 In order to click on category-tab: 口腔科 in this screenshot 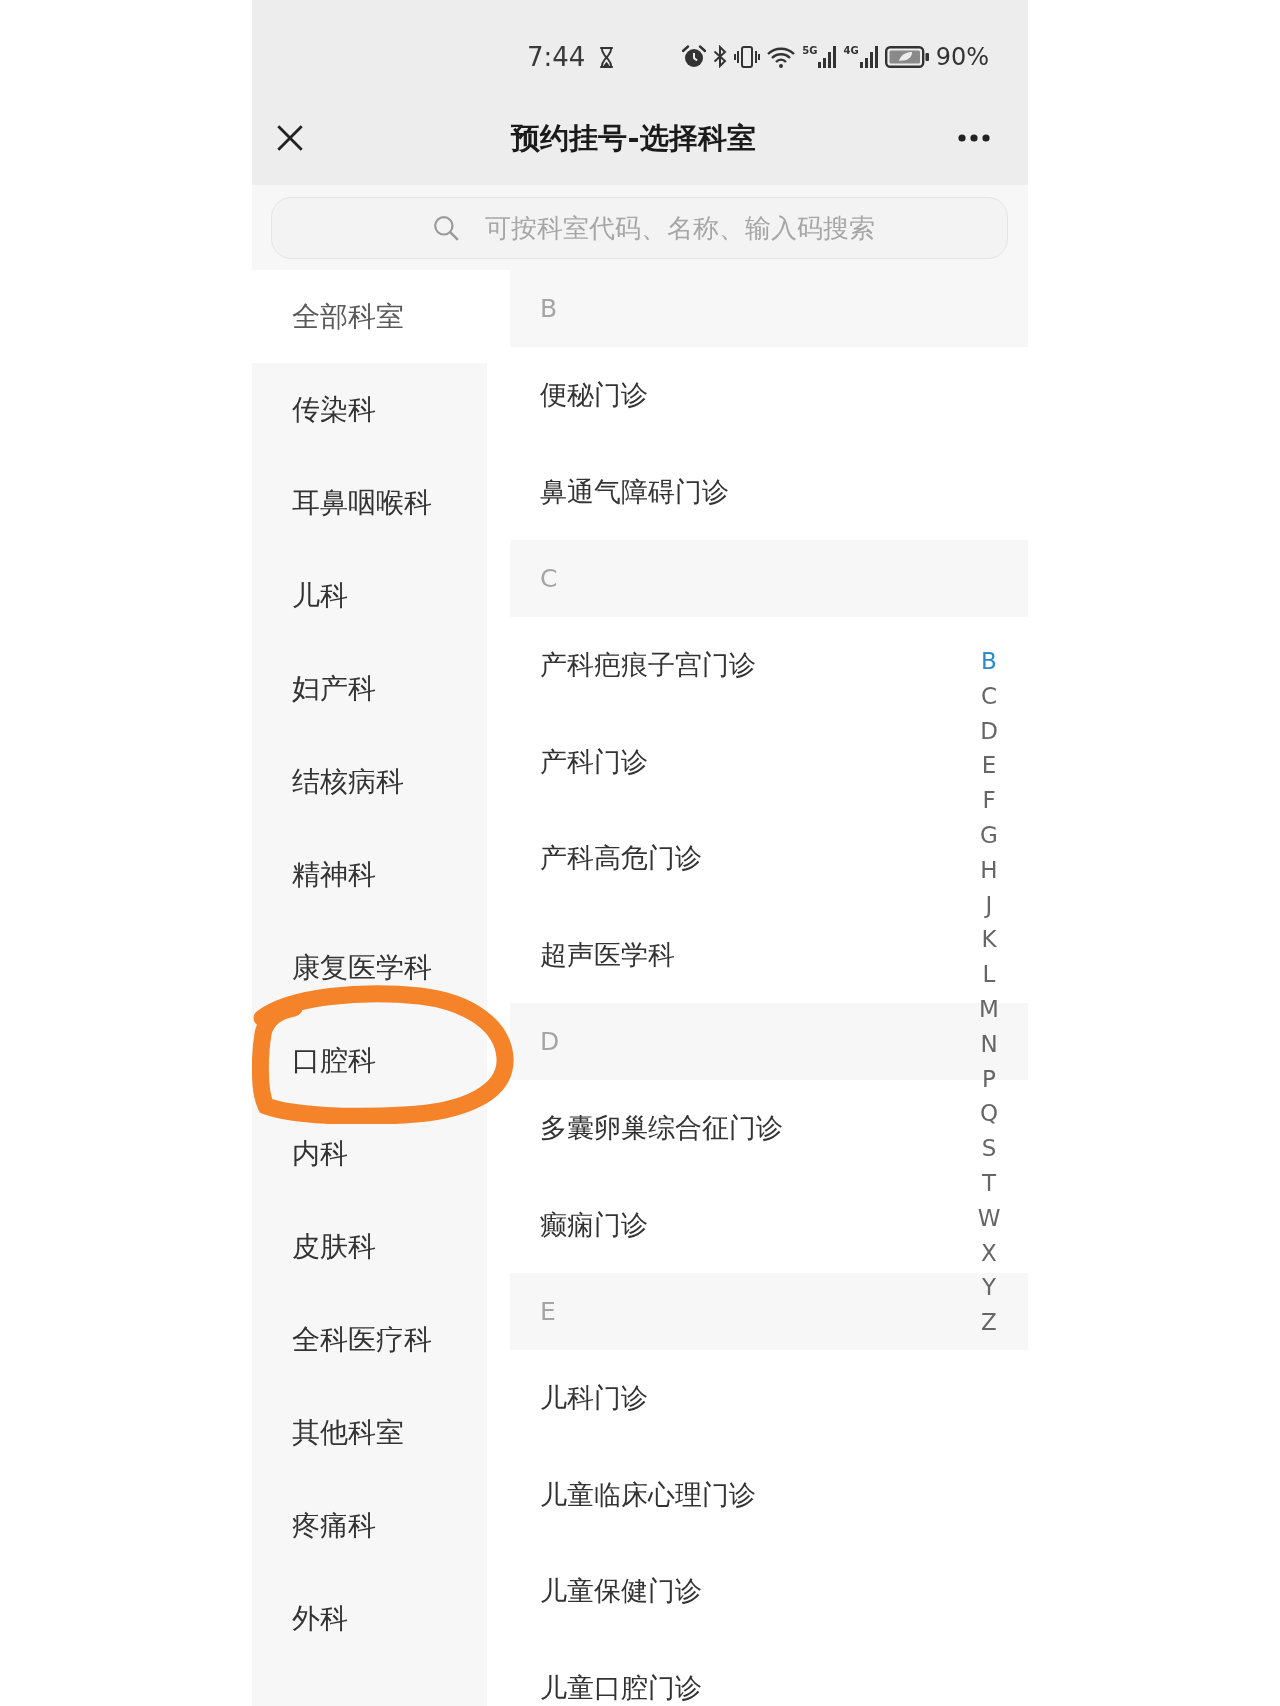, I will do `click(369, 1060)`.